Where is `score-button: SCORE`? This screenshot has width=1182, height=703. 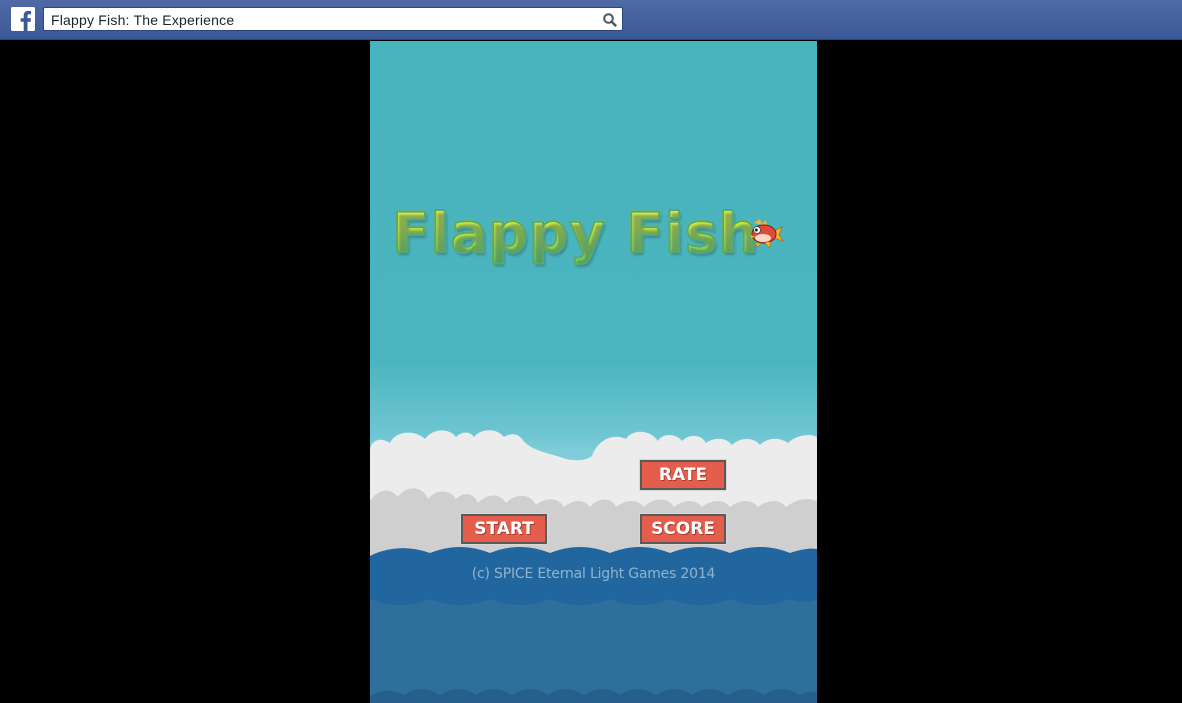 score-button: SCORE is located at coordinates (683, 529).